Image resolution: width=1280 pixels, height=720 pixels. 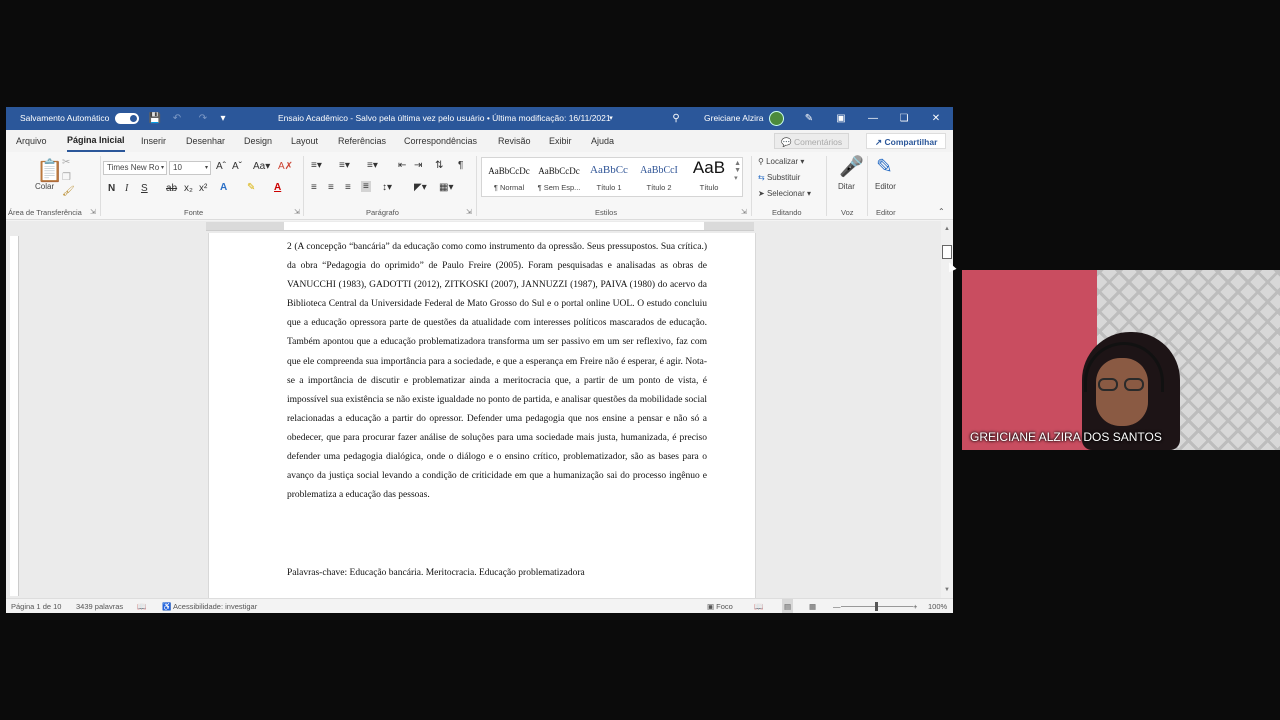 What do you see at coordinates (153, 141) in the screenshot?
I see `tab-inserir: Inserir` at bounding box center [153, 141].